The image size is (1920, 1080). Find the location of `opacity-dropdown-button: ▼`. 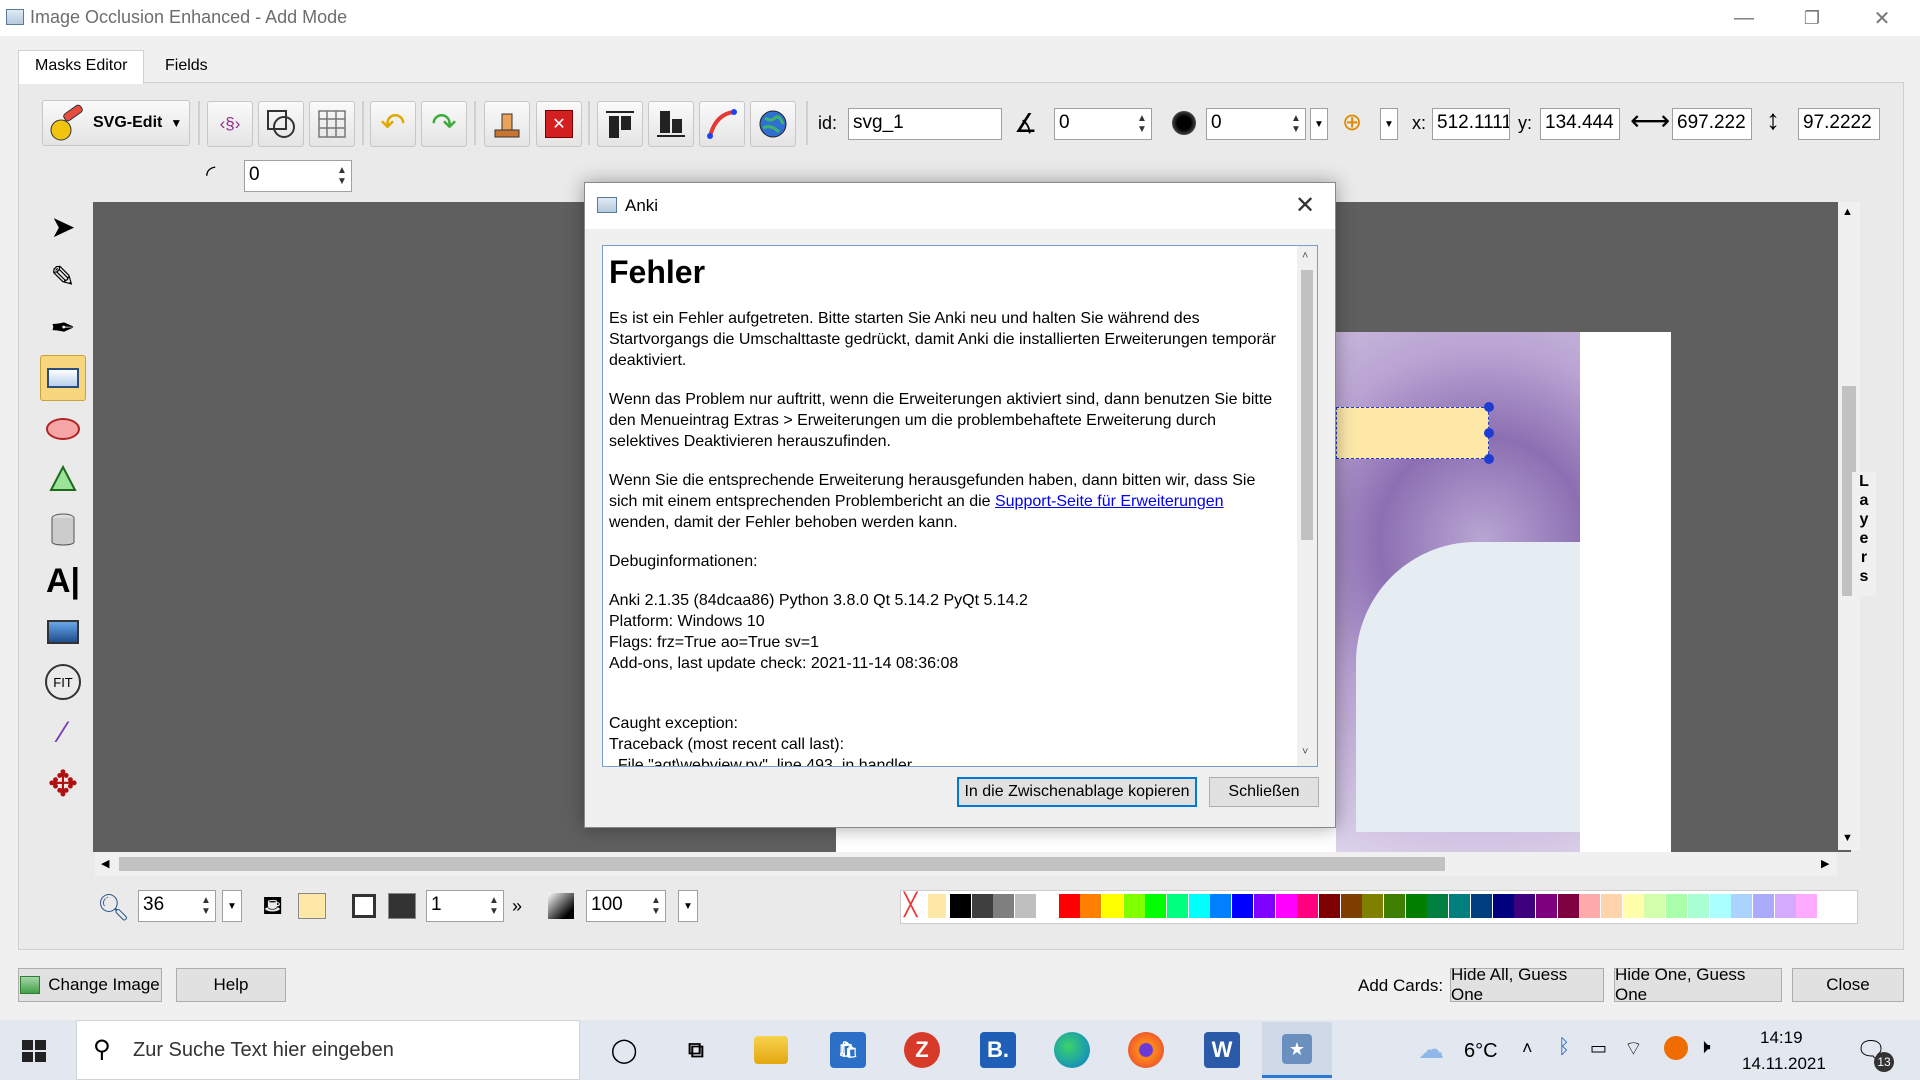

opacity-dropdown-button: ▼ is located at coordinates (688, 906).